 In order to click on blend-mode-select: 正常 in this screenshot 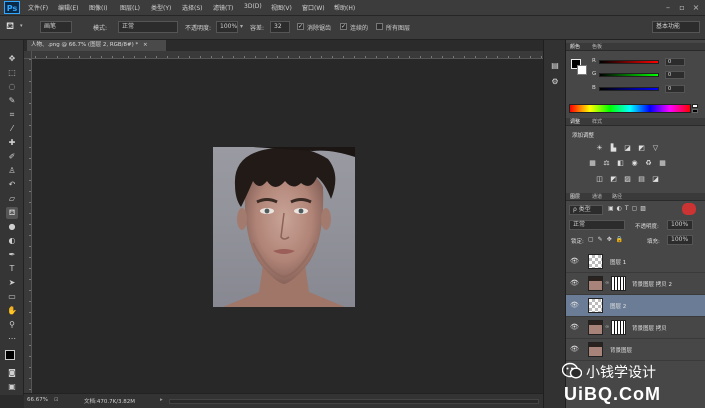, I will do `click(597, 225)`.